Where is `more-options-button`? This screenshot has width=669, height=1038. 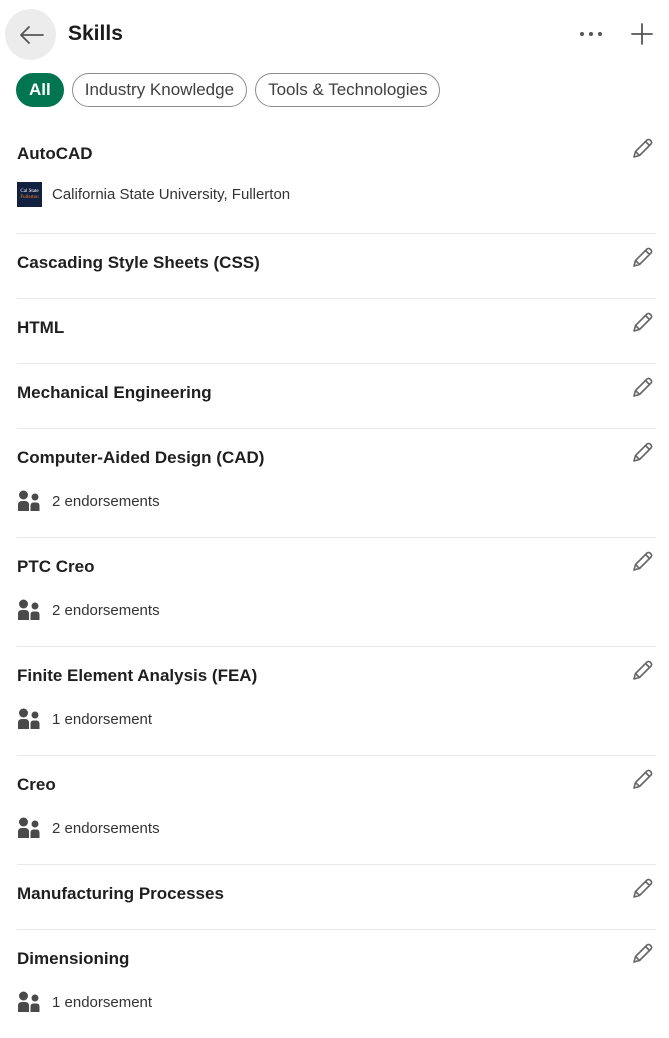
more-options-button is located at coordinates (591, 34).